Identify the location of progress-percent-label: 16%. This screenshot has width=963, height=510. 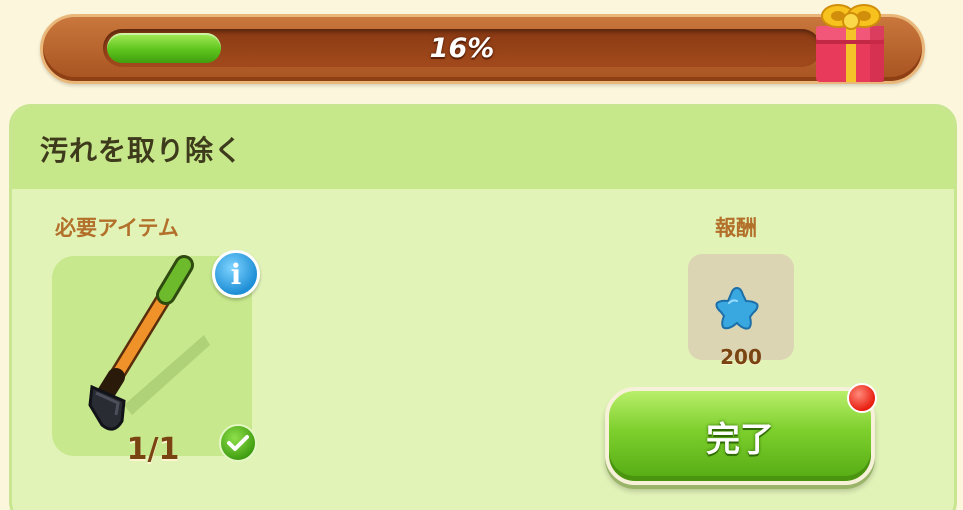
(462, 48).